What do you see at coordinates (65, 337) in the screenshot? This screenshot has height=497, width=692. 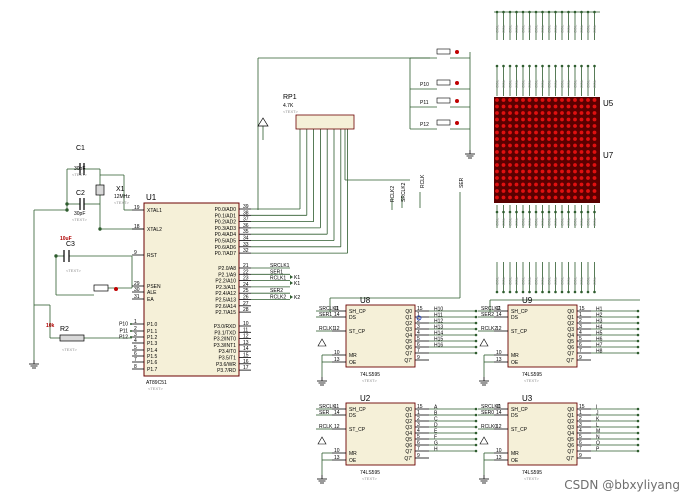 I see `resistor-r2: R2 10k <TEXT>` at bounding box center [65, 337].